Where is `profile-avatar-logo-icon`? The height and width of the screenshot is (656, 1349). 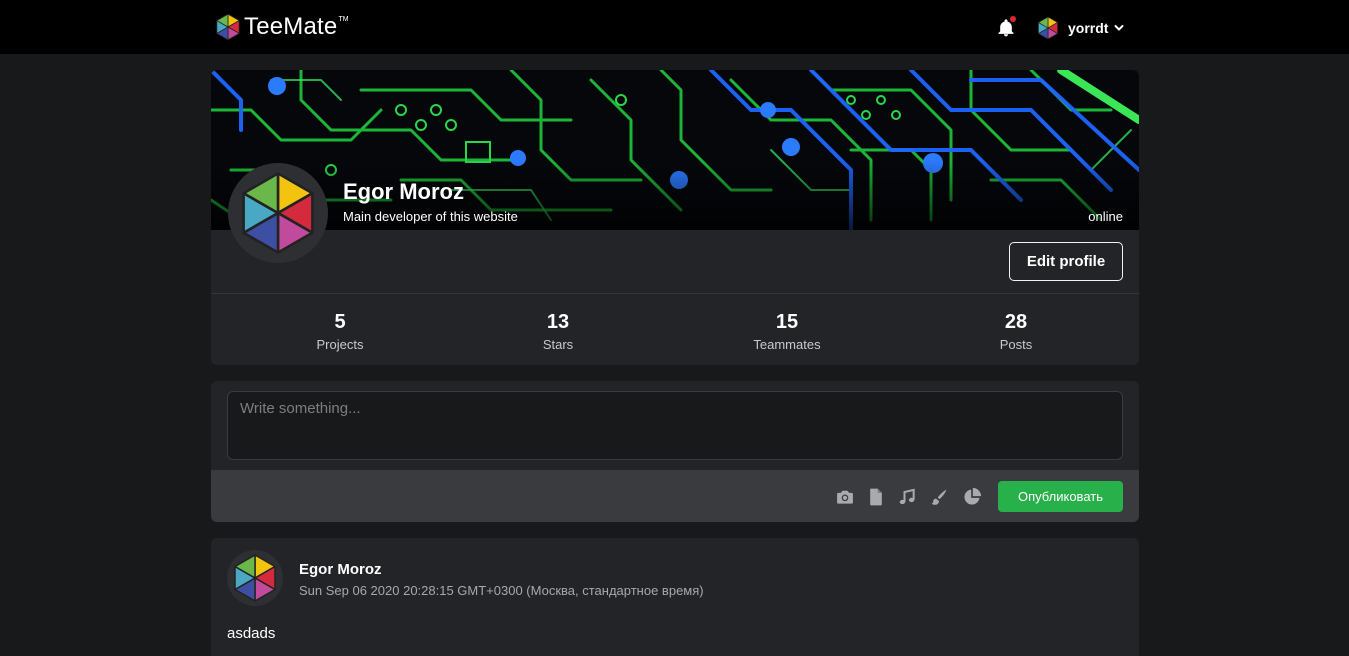
profile-avatar-logo-icon is located at coordinates (278, 213).